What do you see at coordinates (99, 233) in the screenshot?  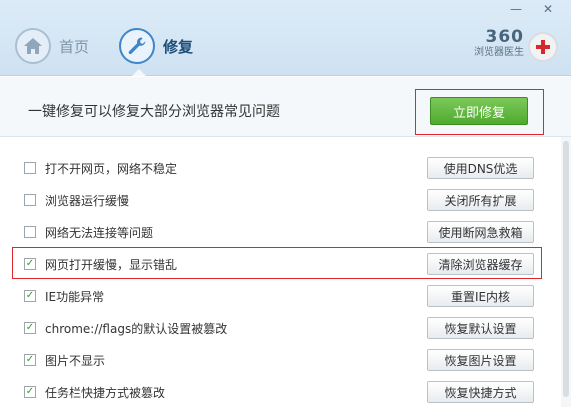 I see `item-label: 网络无法连接等问题` at bounding box center [99, 233].